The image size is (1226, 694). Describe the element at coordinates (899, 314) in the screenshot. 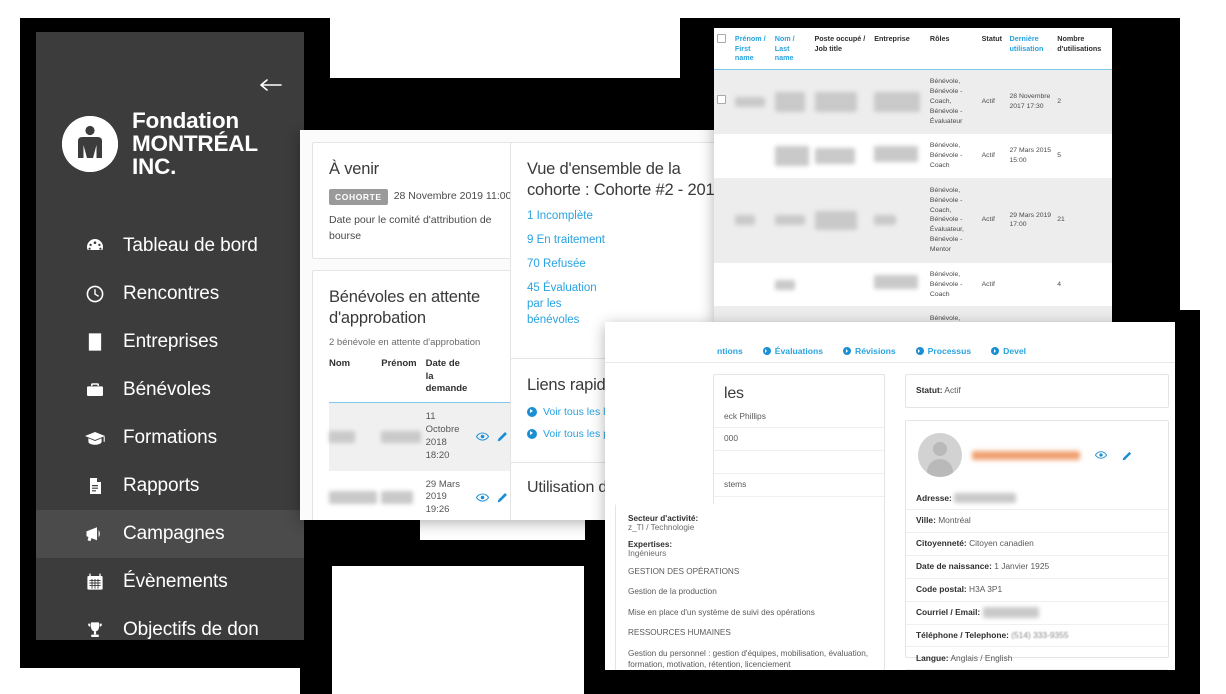

I see `cell-entreprise: Banque de développement` at that location.